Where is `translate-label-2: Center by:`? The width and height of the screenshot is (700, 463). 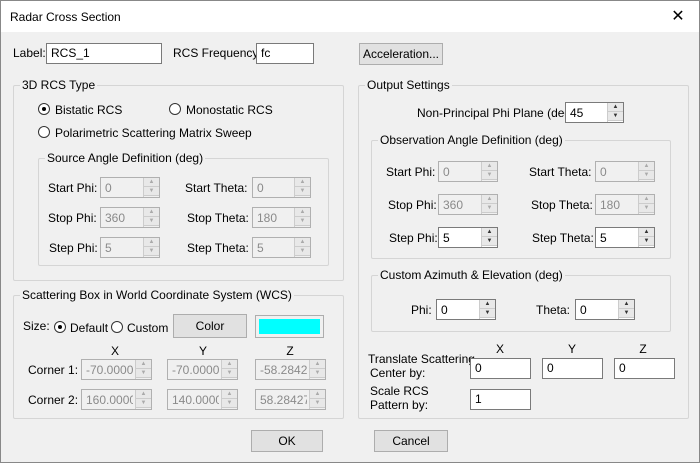 translate-label-2: Center by: is located at coordinates (398, 373).